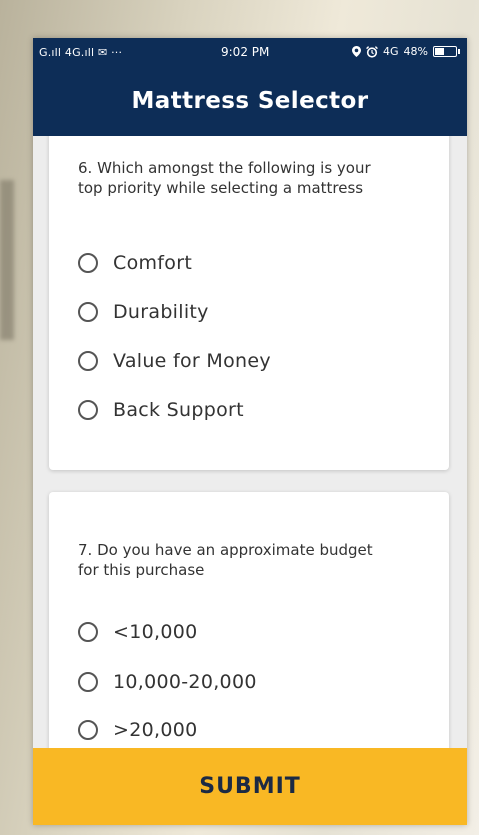 Image resolution: width=479 pixels, height=835 pixels. What do you see at coordinates (439, 51) in the screenshot?
I see `battery-fill` at bounding box center [439, 51].